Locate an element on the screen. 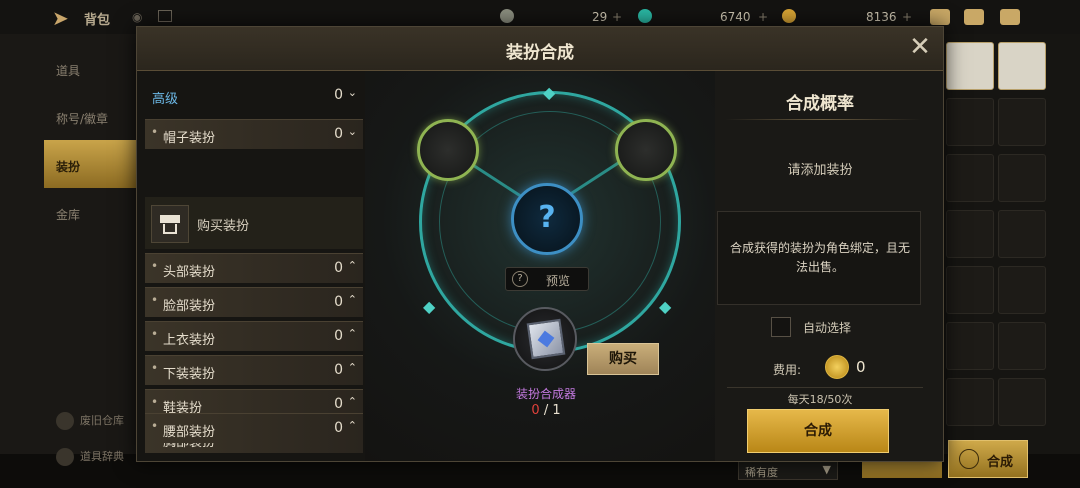  category-bottom: • 下装装扮 0 ⌃ is located at coordinates (254, 370).